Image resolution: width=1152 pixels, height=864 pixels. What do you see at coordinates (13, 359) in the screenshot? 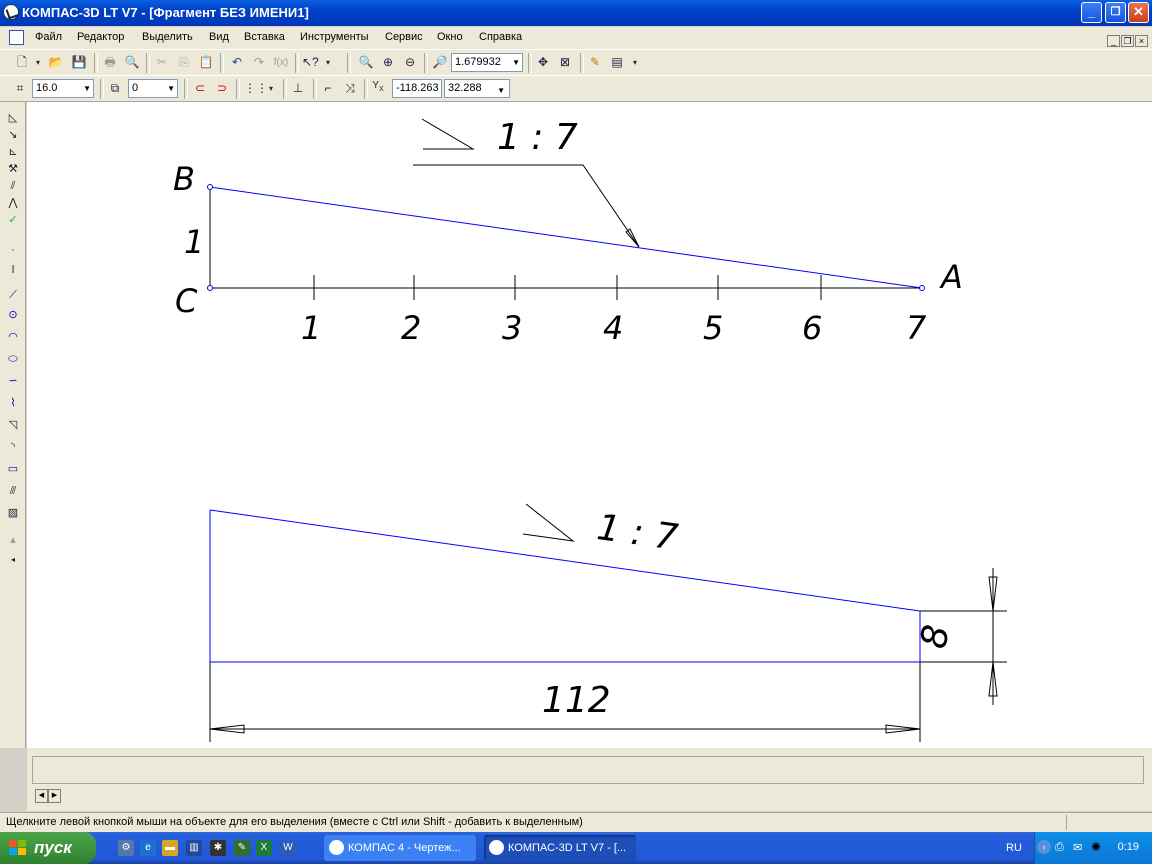
I see `ellipse-icon: ⬭` at bounding box center [13, 359].